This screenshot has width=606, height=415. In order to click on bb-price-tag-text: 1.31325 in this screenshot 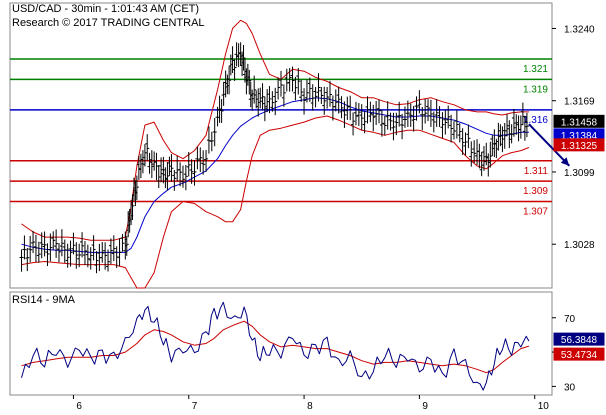, I will do `click(579, 146)`.